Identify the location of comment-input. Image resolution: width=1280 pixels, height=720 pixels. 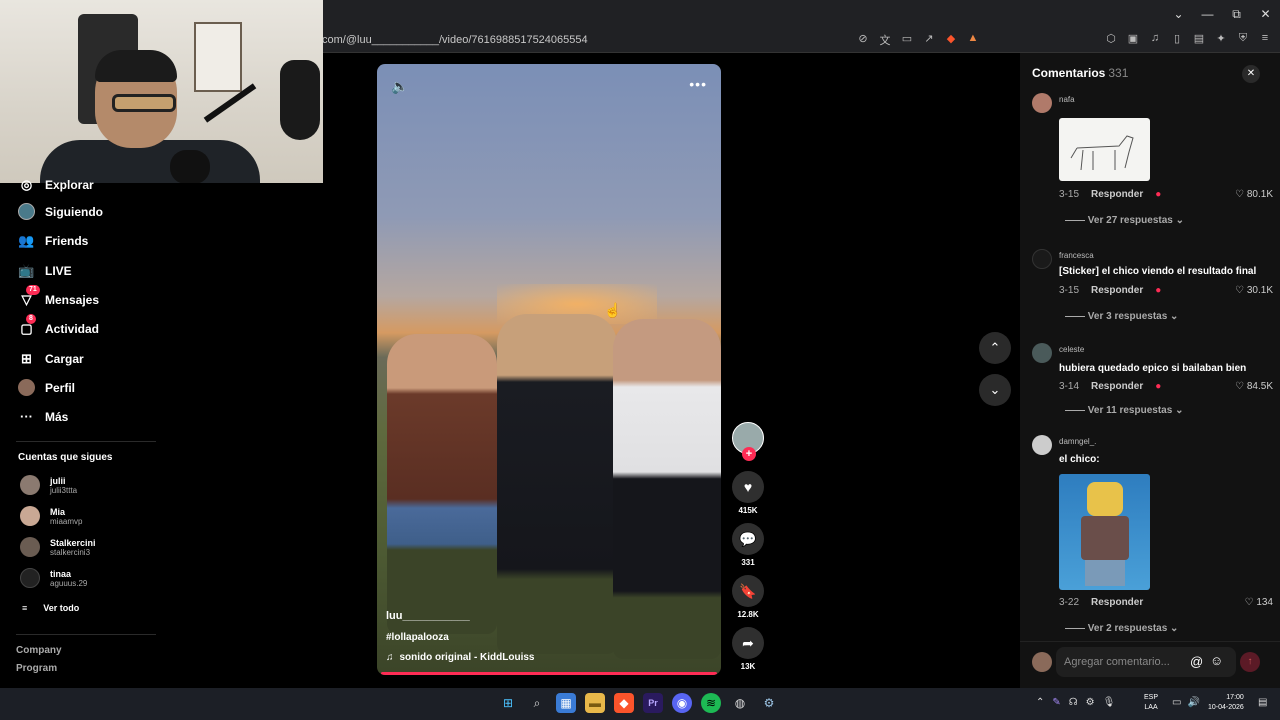
(1146, 662).